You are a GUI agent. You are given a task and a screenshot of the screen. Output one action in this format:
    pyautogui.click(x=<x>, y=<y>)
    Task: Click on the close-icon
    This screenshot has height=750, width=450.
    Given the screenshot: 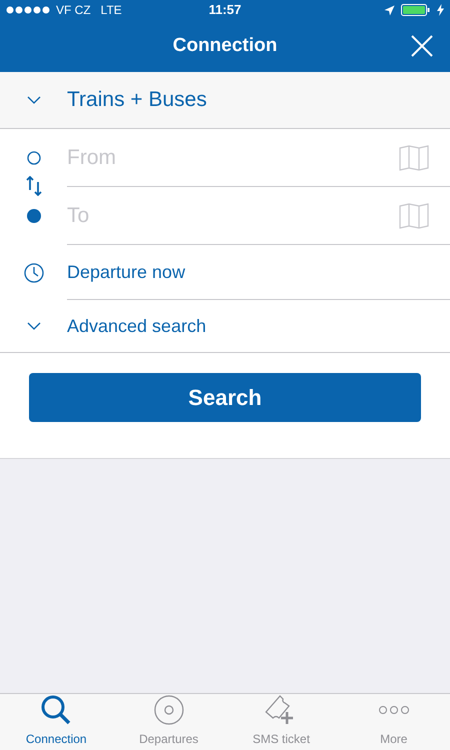 What is the action you would take?
    pyautogui.click(x=422, y=46)
    